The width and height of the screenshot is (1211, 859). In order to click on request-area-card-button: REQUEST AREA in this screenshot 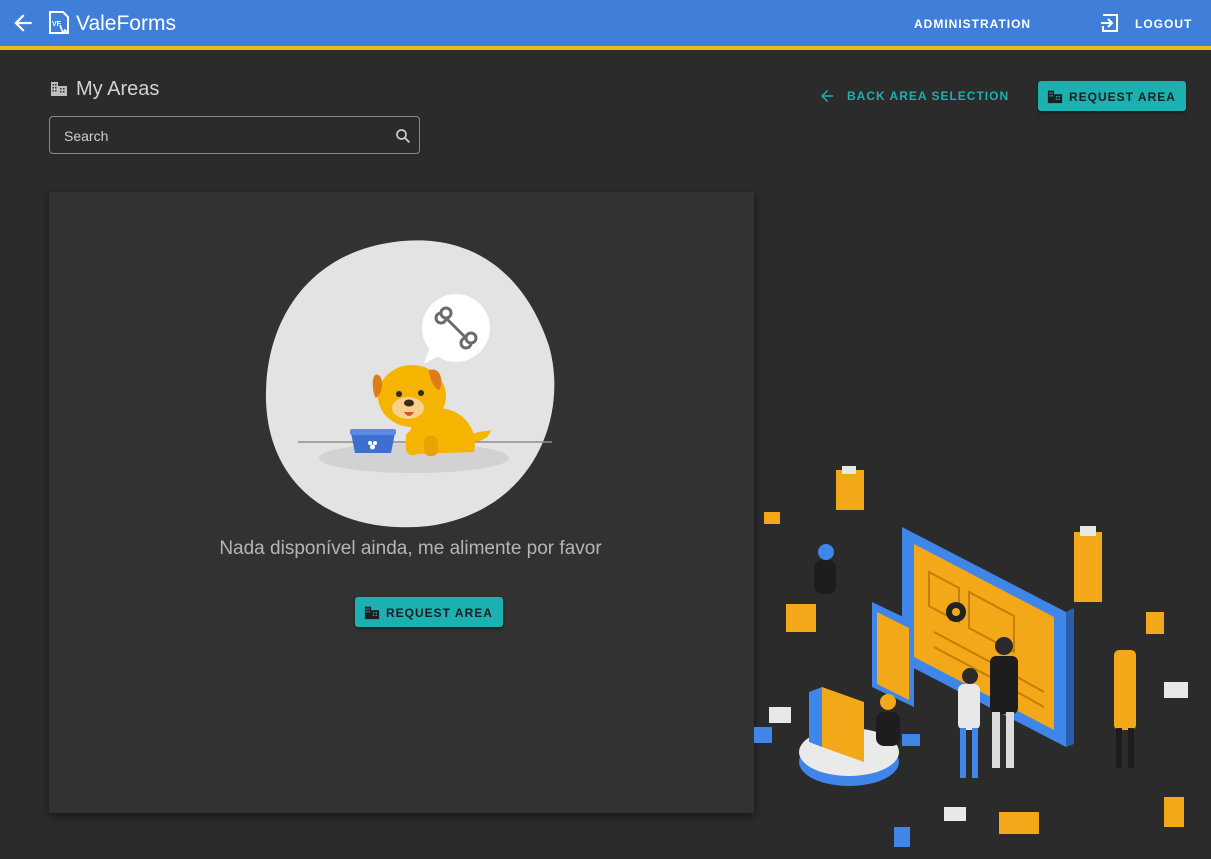, I will do `click(429, 612)`.